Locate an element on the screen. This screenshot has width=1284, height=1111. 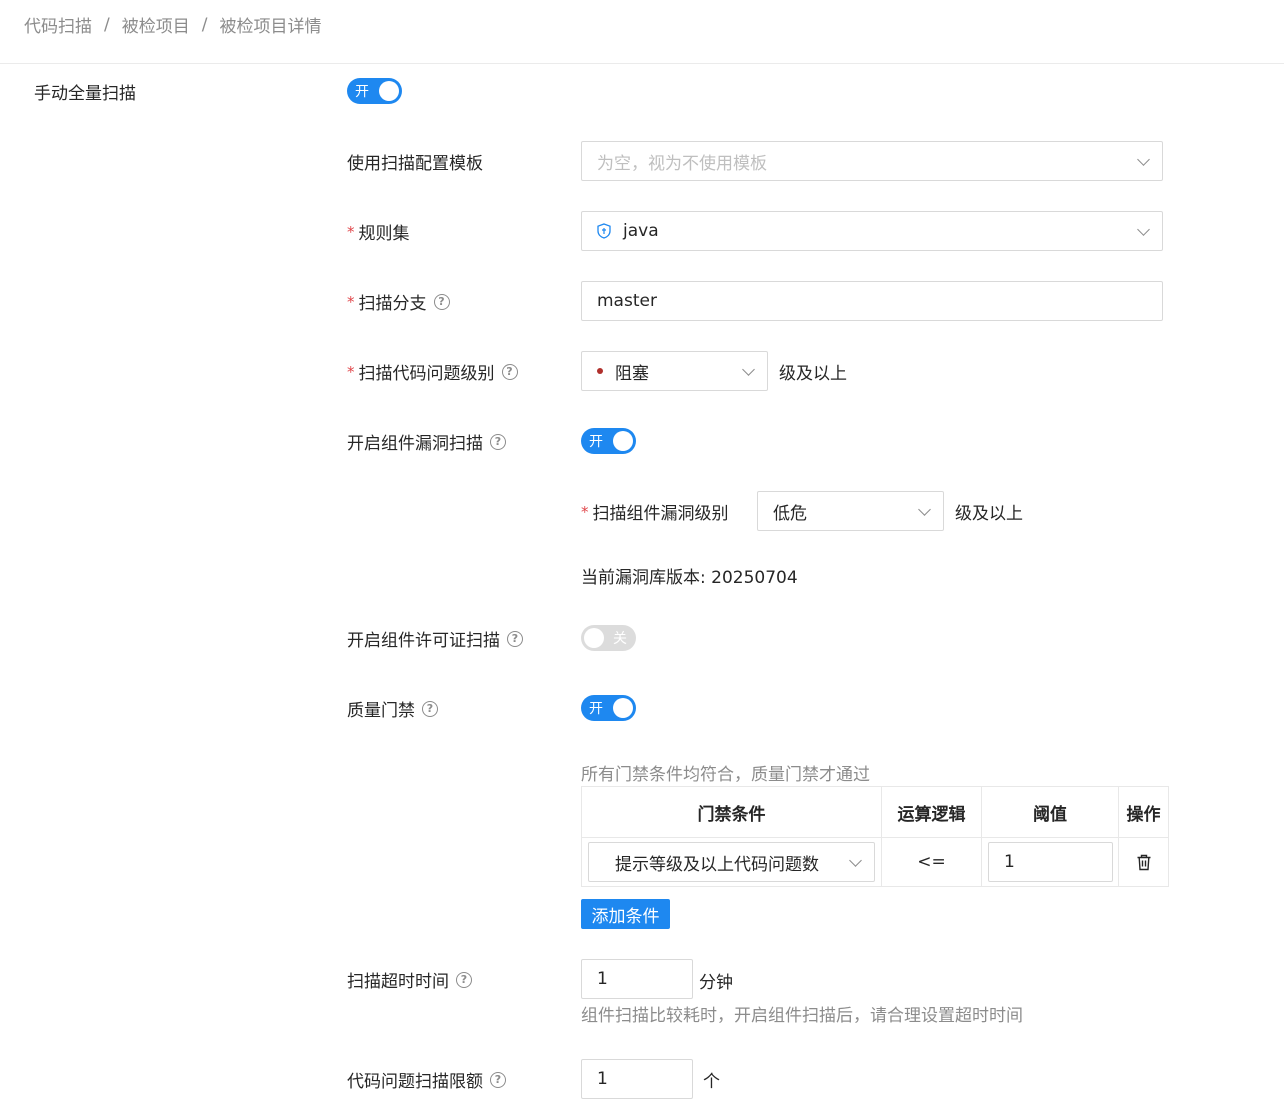
gate-actions-cell is located at coordinates (1143, 862).